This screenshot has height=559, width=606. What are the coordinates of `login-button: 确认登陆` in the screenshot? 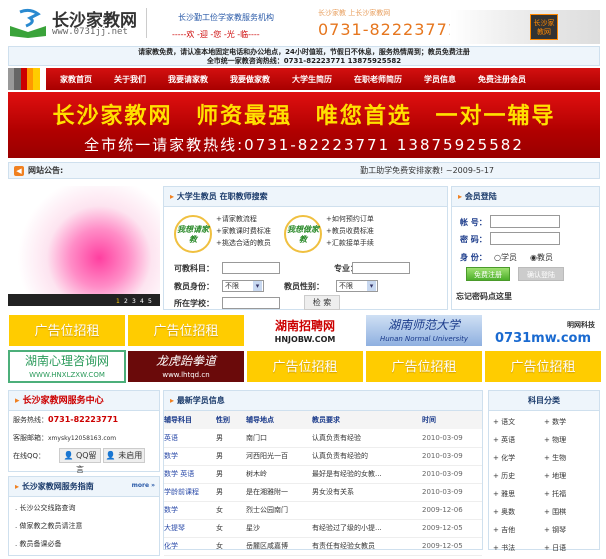 It's located at (541, 274).